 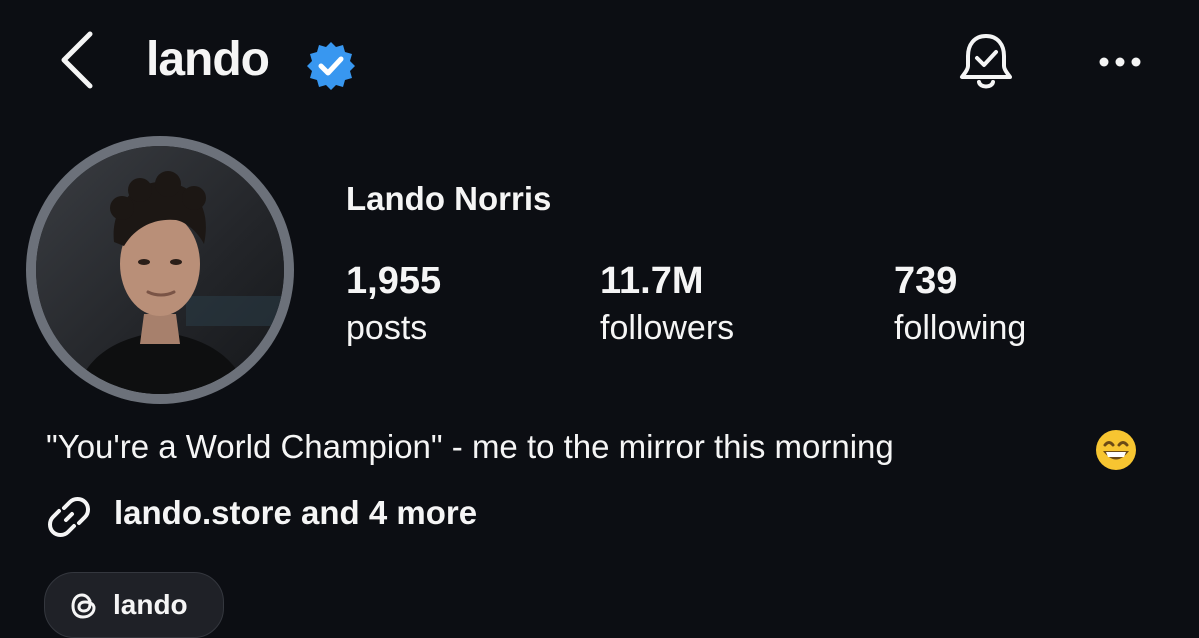 I want to click on more-options-button, so click(x=1120, y=62).